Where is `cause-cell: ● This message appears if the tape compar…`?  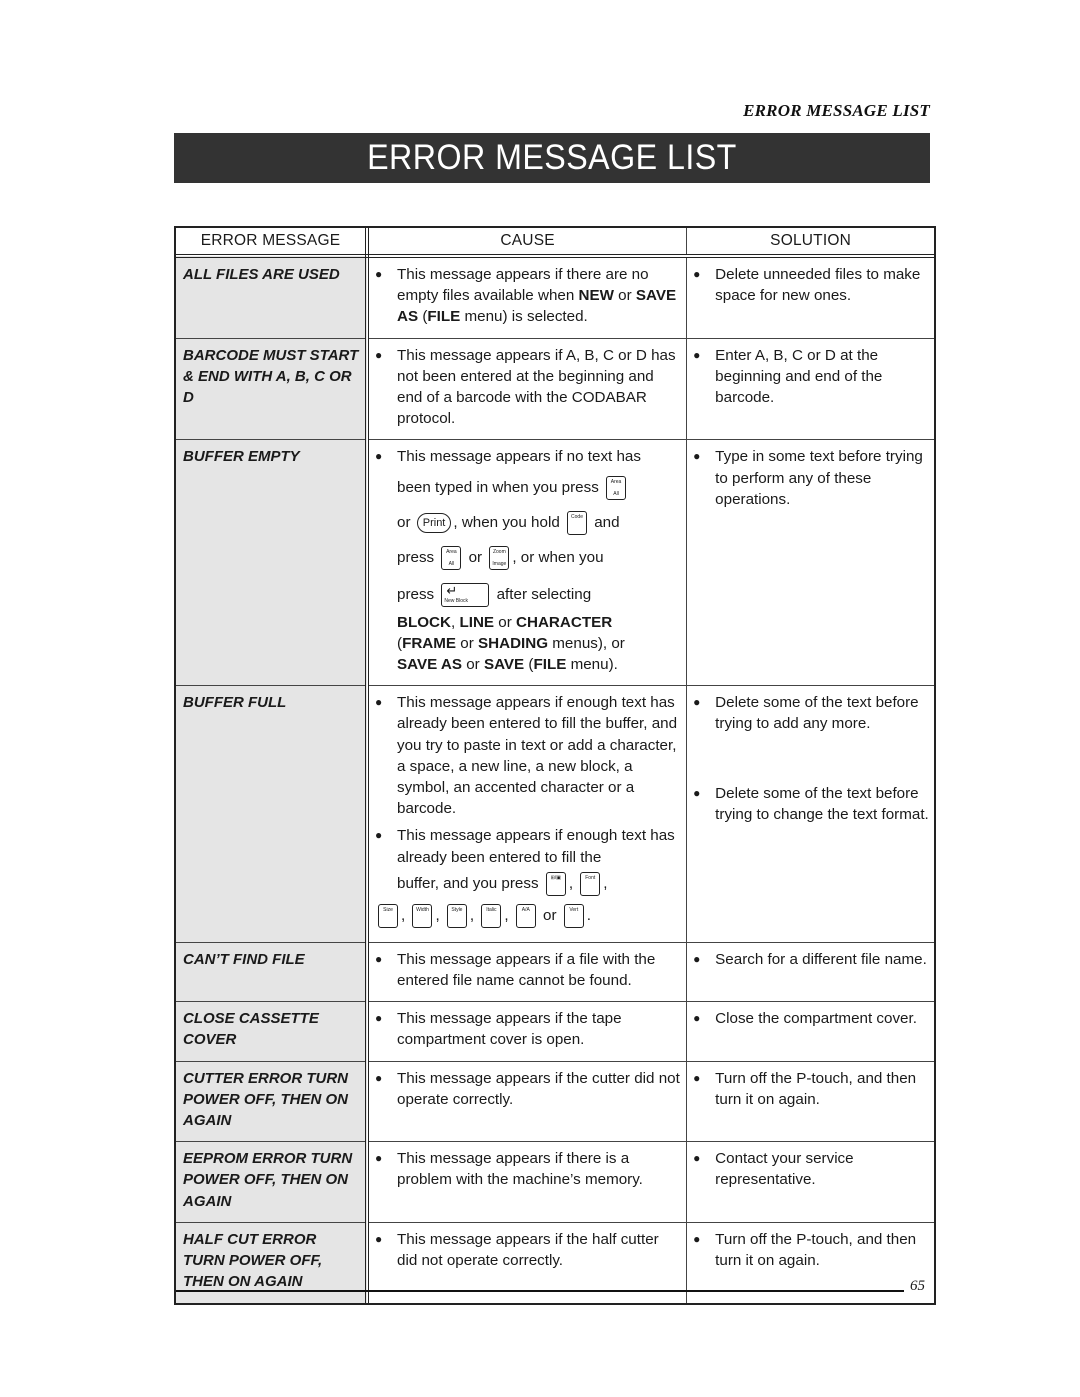
cause-cell: ● This message appears if the tape compar… is located at coordinates (527, 1031).